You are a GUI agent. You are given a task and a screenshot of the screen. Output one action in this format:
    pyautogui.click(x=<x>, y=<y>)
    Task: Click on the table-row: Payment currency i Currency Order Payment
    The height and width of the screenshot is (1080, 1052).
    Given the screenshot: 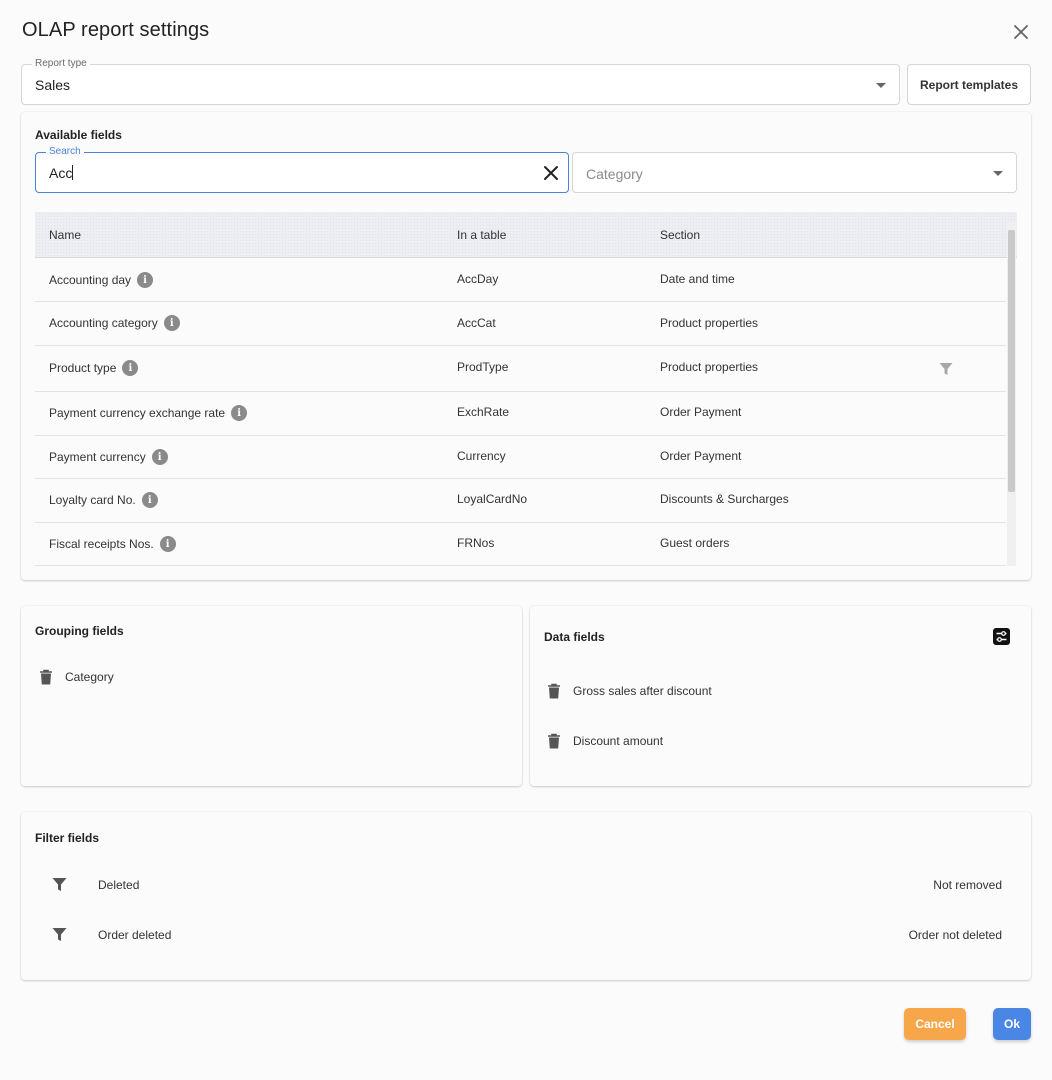 What is the action you would take?
    pyautogui.click(x=520, y=457)
    